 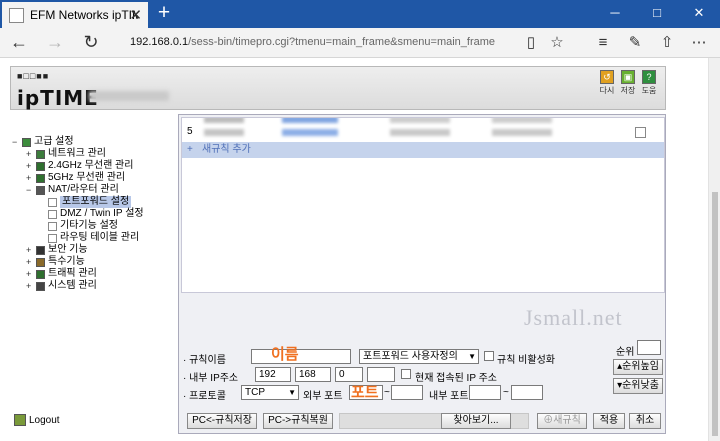 What do you see at coordinates (649, 90) in the screenshot?
I see `help-label: 도움` at bounding box center [649, 90].